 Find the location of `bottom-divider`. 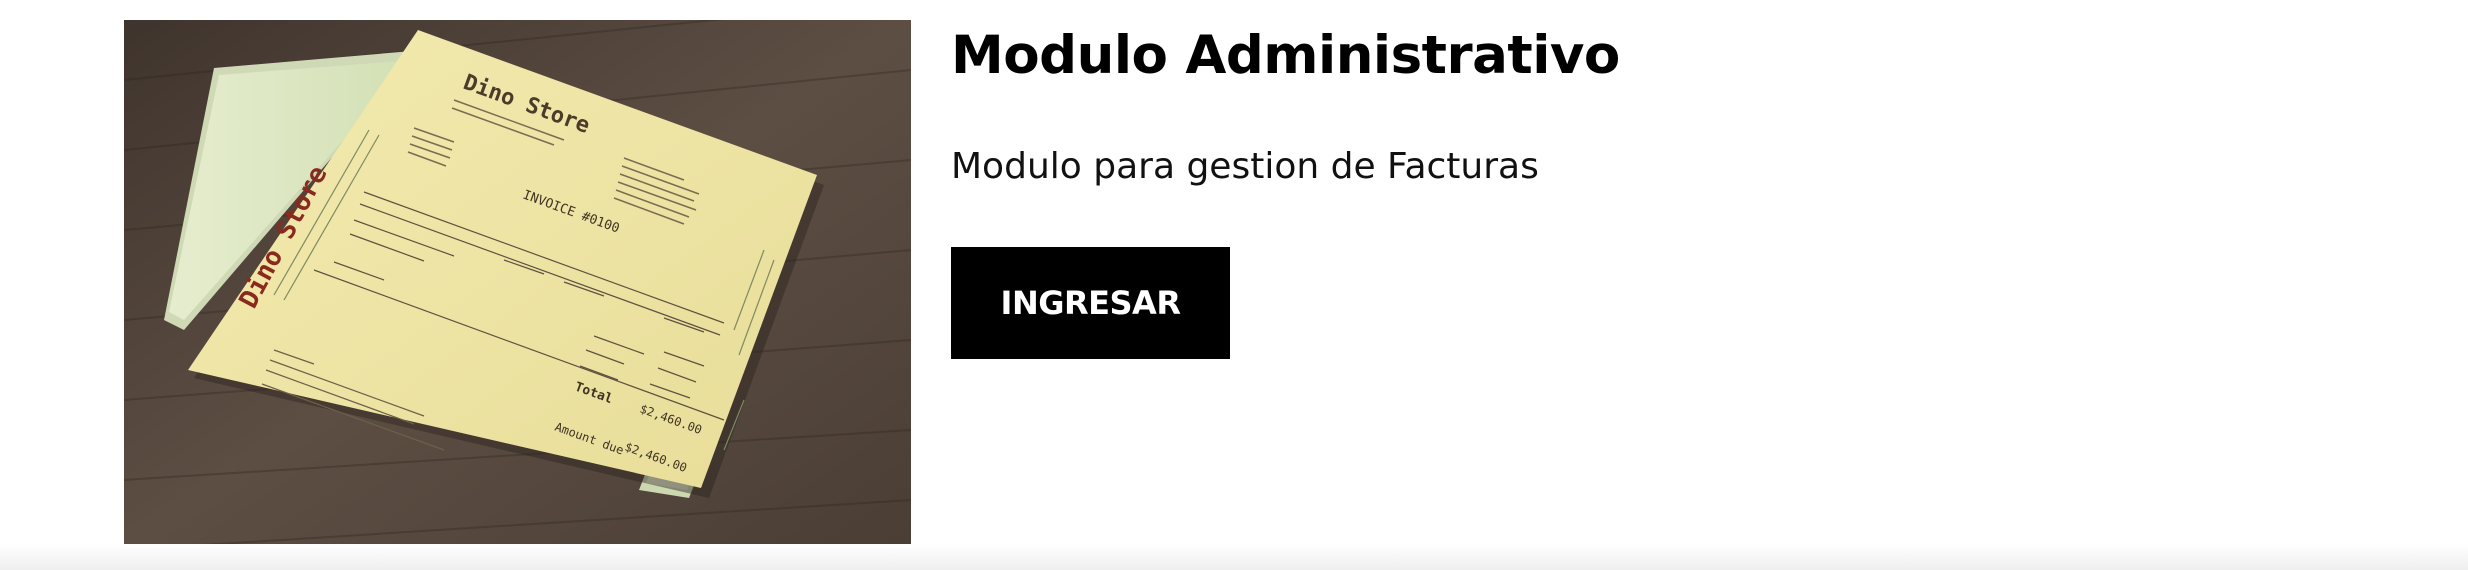

bottom-divider is located at coordinates (1234, 557).